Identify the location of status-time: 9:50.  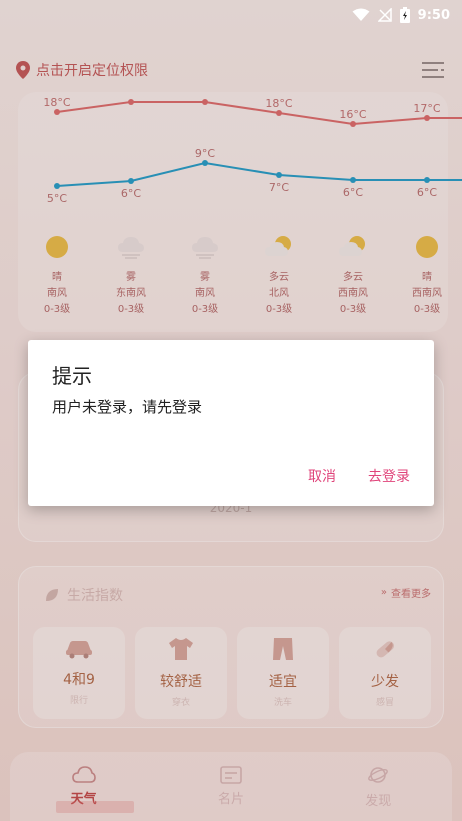
(433, 15).